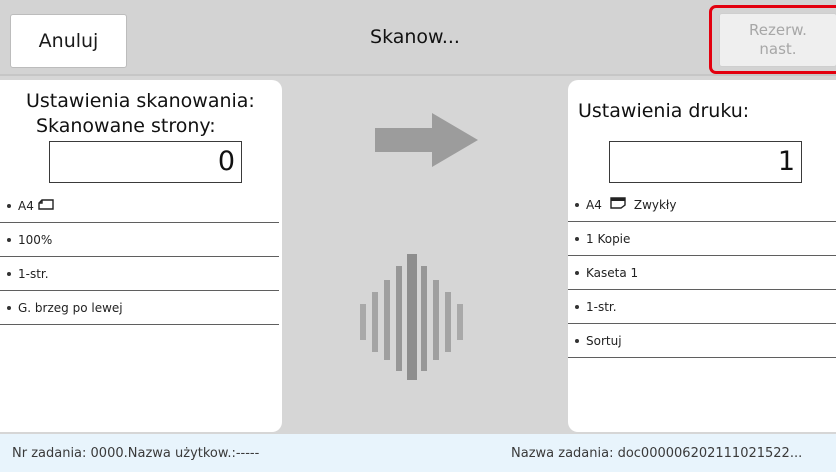 The image size is (836, 472). I want to click on reserve-next-button: Rezerw. nast., so click(777, 40).